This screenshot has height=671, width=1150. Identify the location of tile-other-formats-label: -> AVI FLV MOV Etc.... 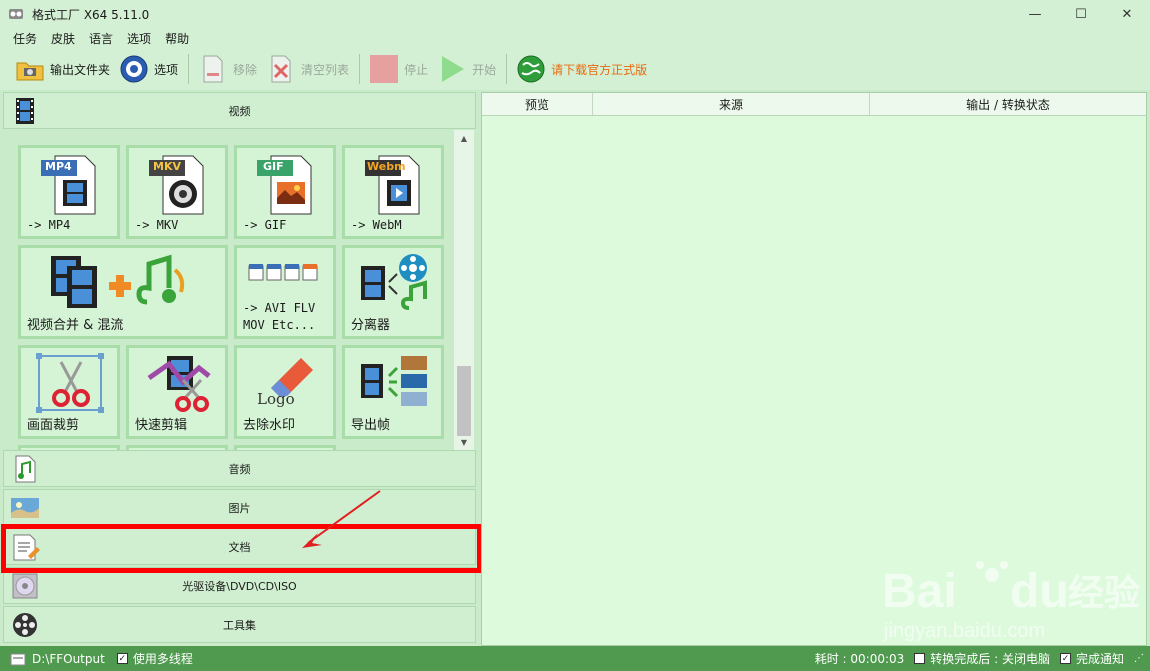
(279, 316).